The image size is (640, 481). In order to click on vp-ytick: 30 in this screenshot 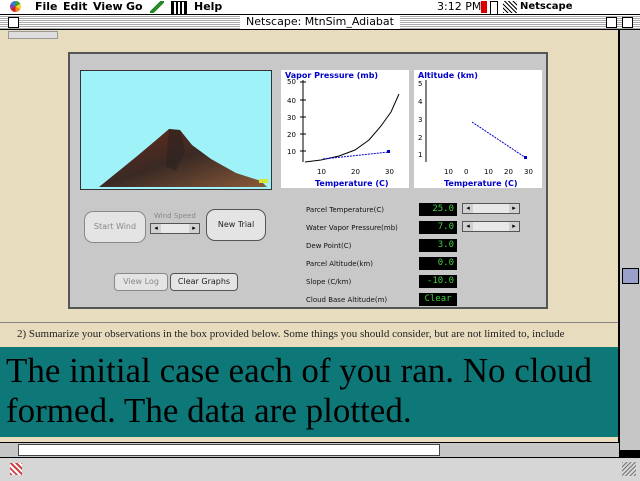, I will do `click(291, 118)`.